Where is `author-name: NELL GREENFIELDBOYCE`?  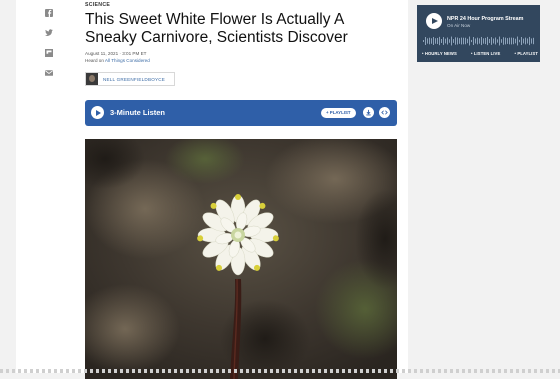
author-name: NELL GREENFIELDBOYCE is located at coordinates (131, 79).